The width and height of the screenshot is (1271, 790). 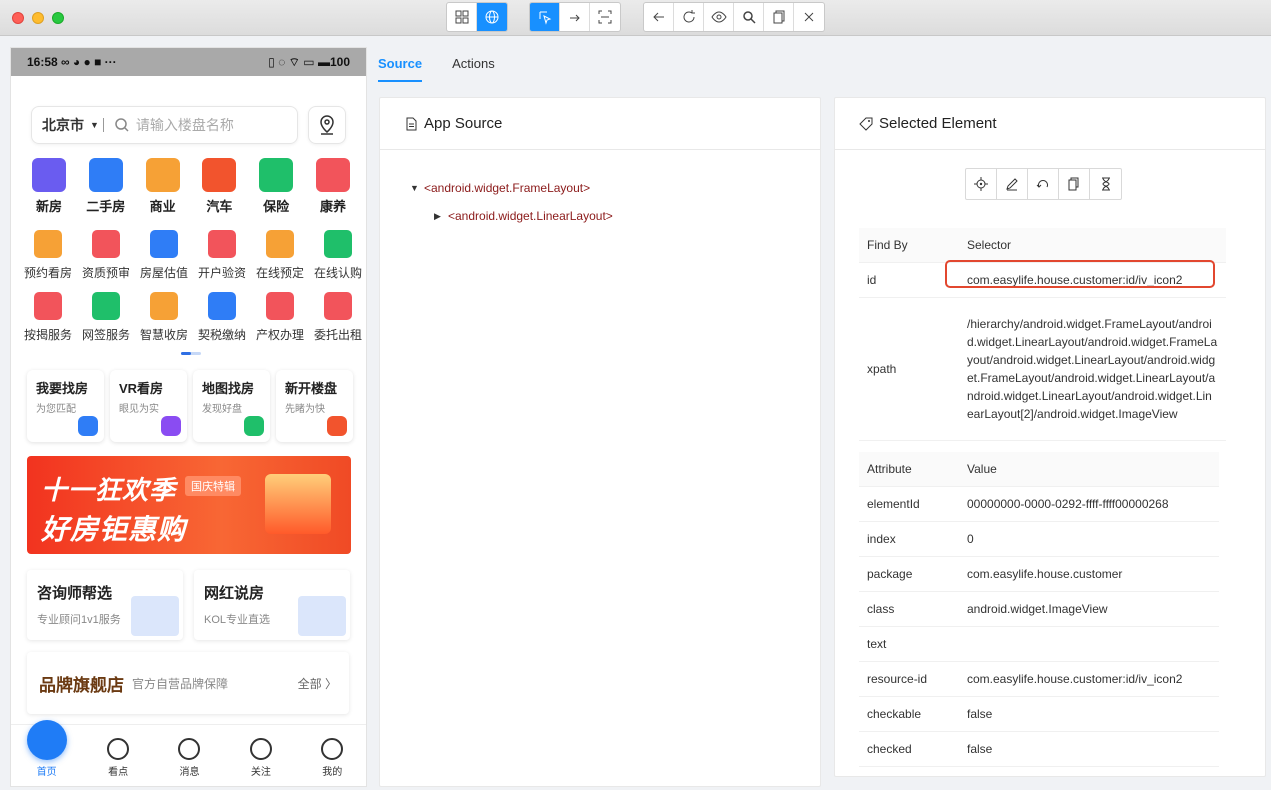 What do you see at coordinates (689, 17) in the screenshot?
I see `refresh-button` at bounding box center [689, 17].